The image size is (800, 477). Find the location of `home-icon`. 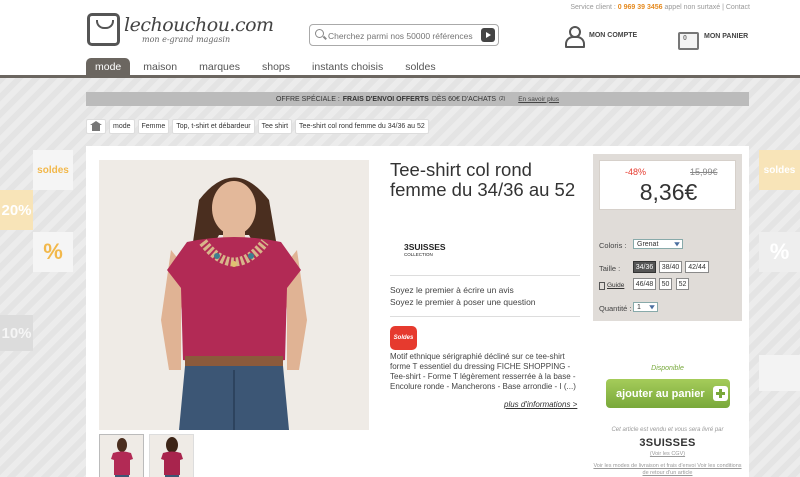

home-icon is located at coordinates (96, 125).